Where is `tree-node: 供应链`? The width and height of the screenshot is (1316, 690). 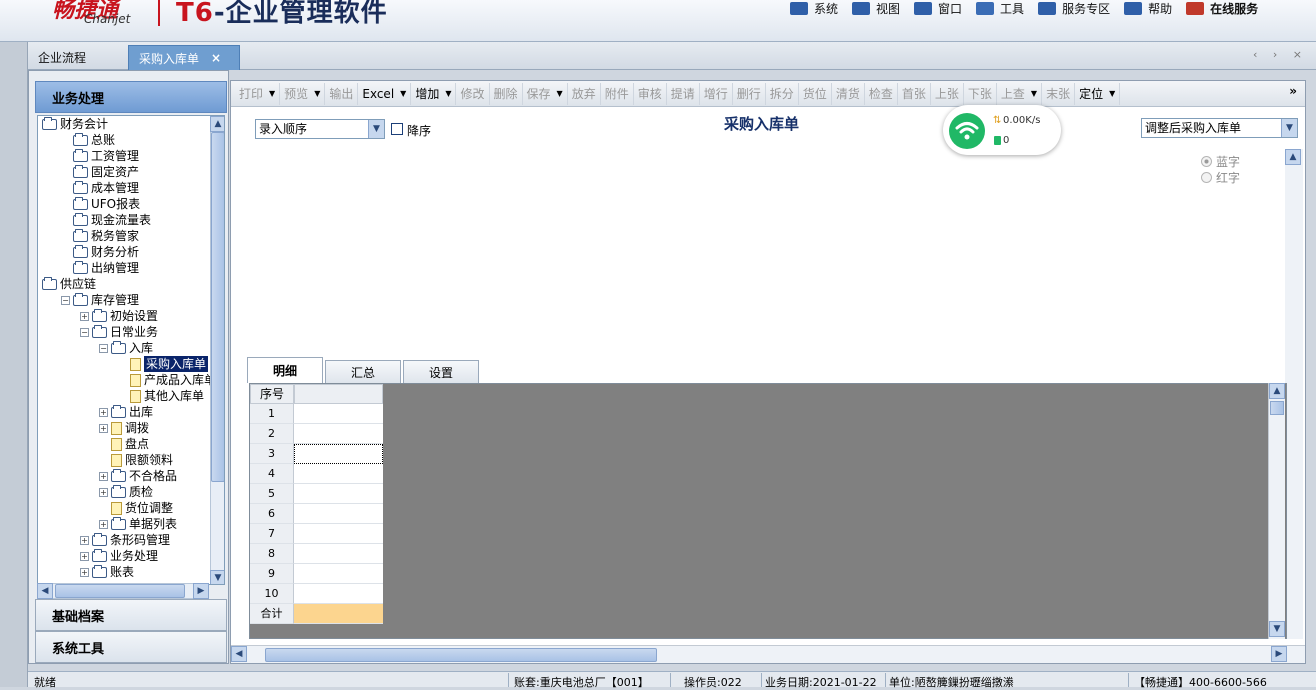 tree-node: 供应链 is located at coordinates (69, 284).